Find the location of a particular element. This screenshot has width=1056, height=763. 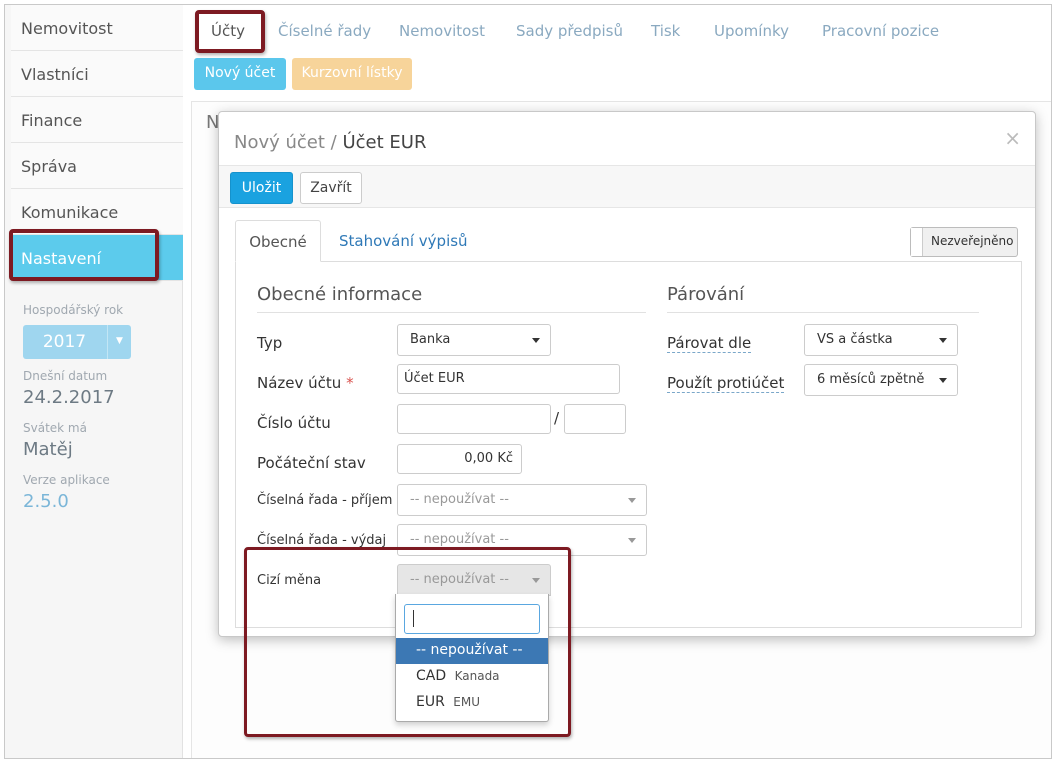

sidebar-item-label: Komunikace is located at coordinates (70, 212).